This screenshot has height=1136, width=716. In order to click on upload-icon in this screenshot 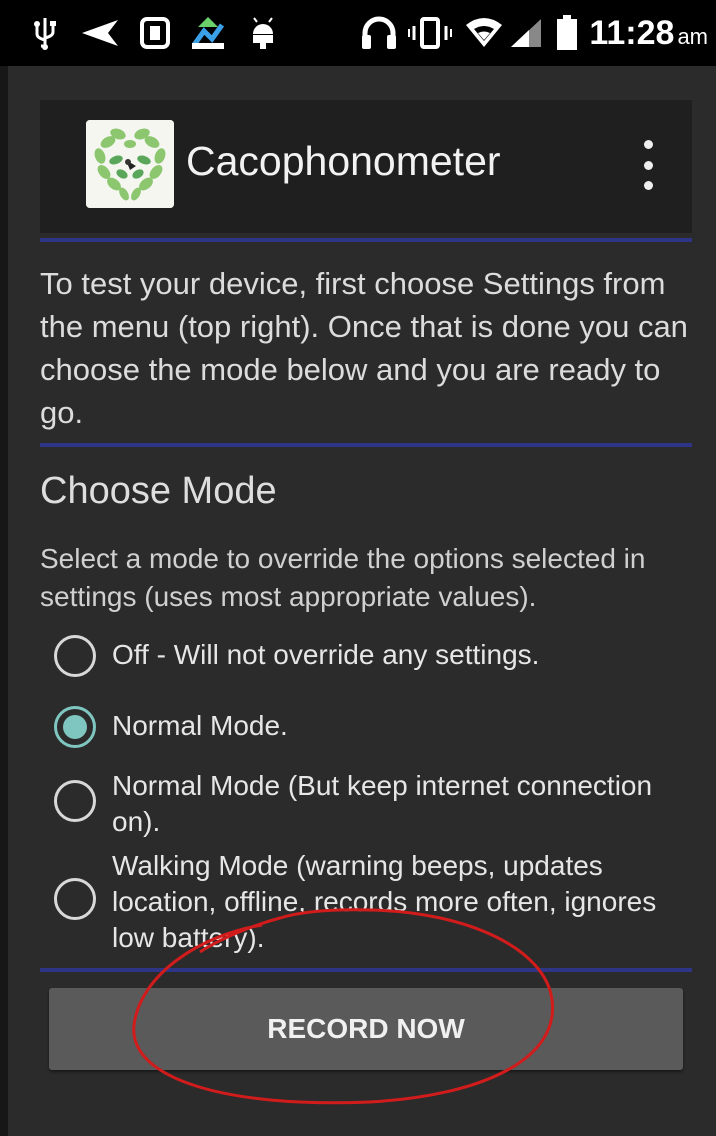, I will do `click(208, 33)`.